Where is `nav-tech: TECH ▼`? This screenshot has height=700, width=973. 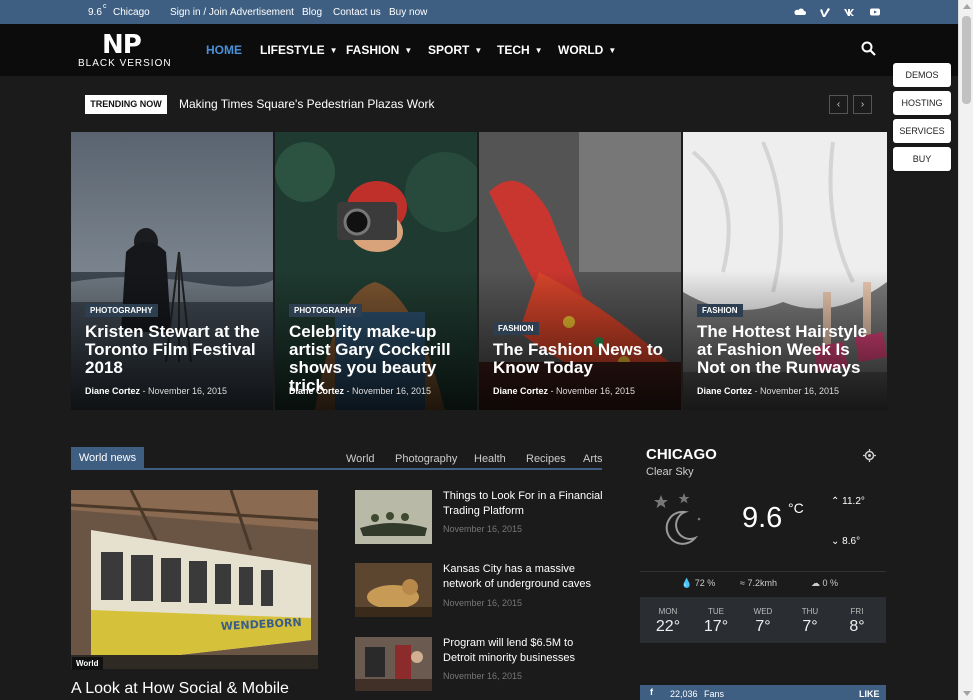
nav-tech: TECH ▼ is located at coordinates (520, 50).